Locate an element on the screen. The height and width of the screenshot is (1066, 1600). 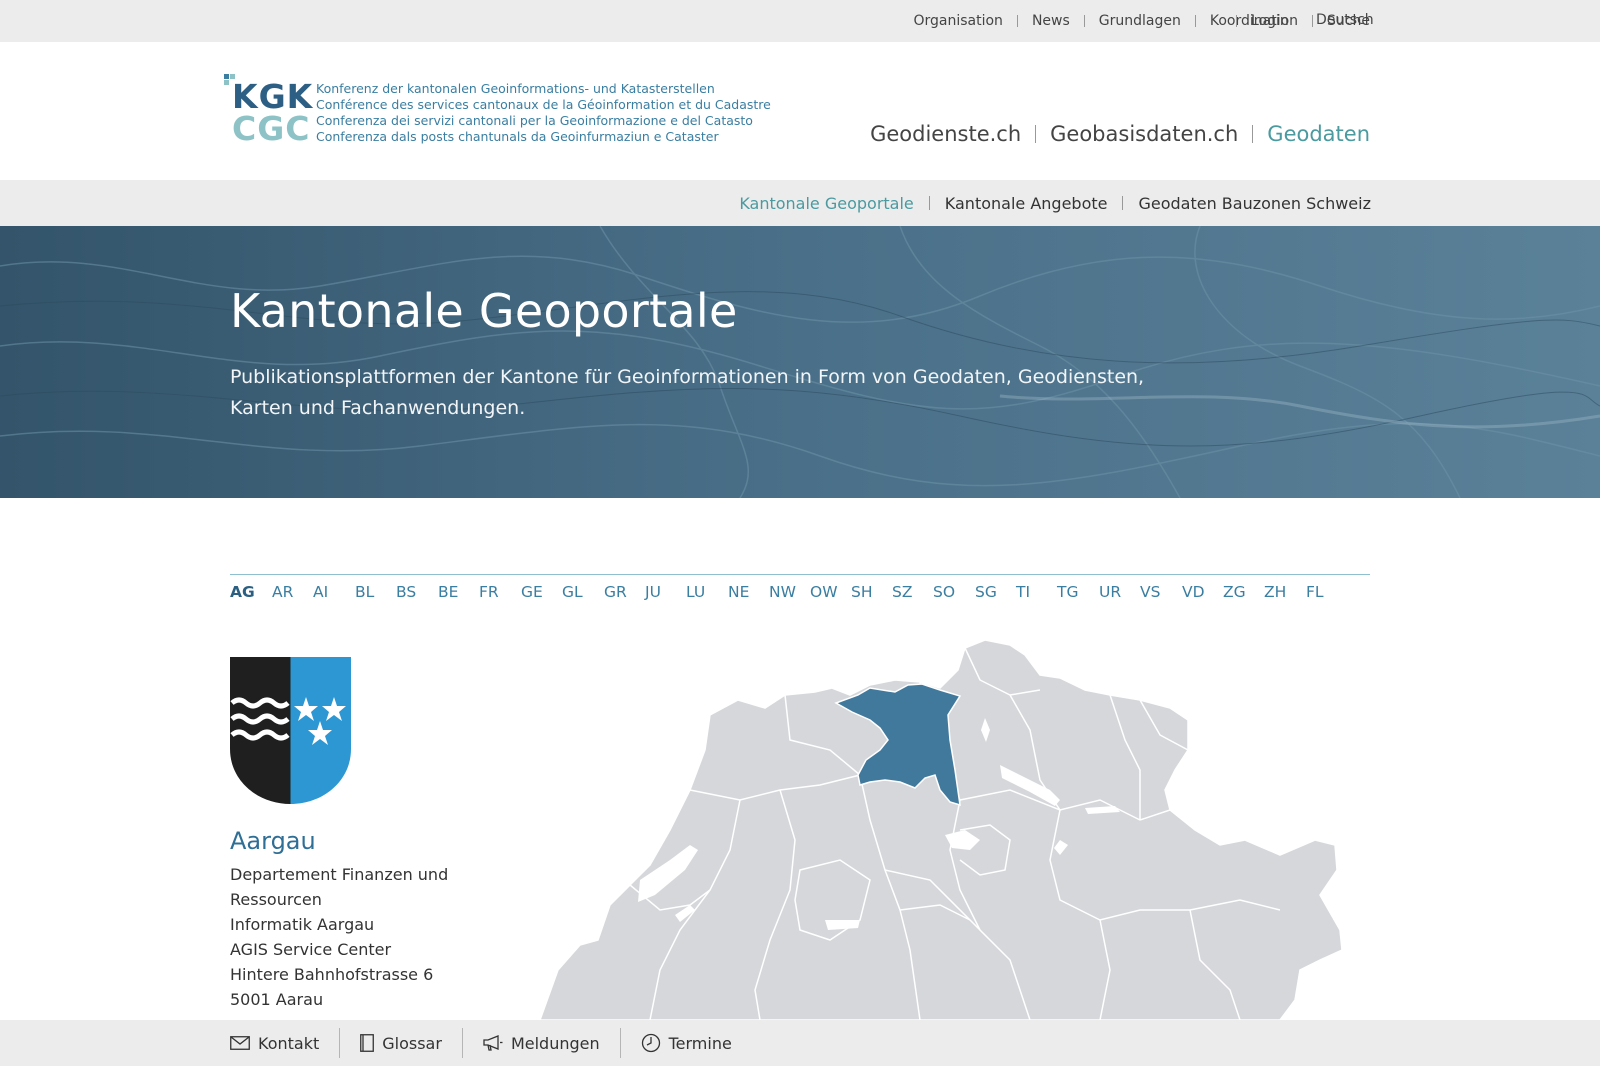
canton-tab-ju: JU is located at coordinates (653, 592).